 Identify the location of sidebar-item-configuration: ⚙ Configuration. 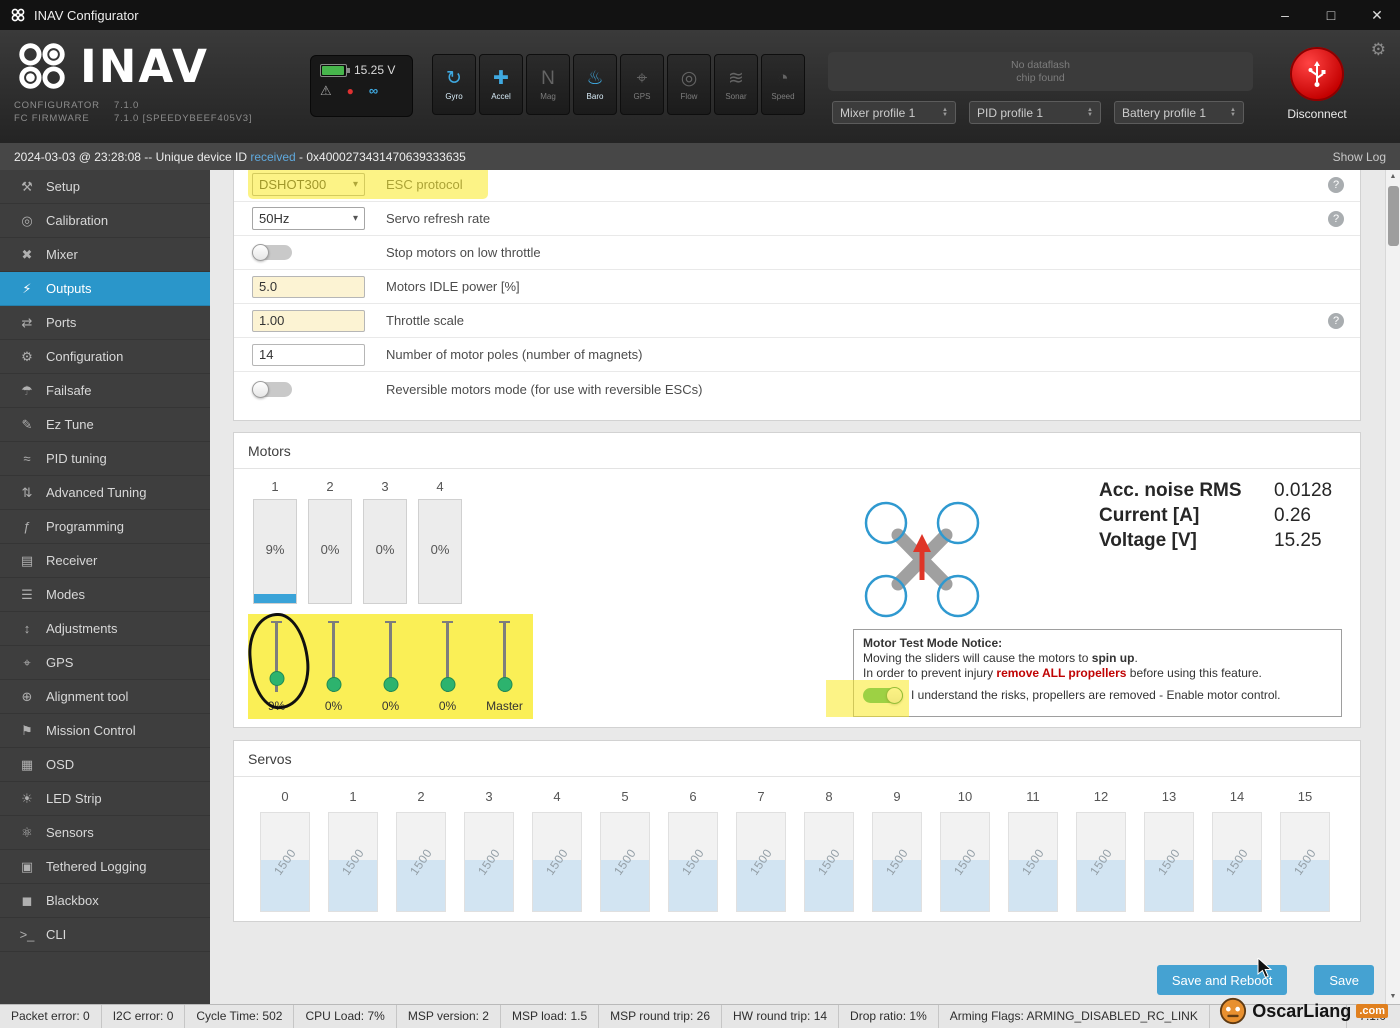
(105, 357).